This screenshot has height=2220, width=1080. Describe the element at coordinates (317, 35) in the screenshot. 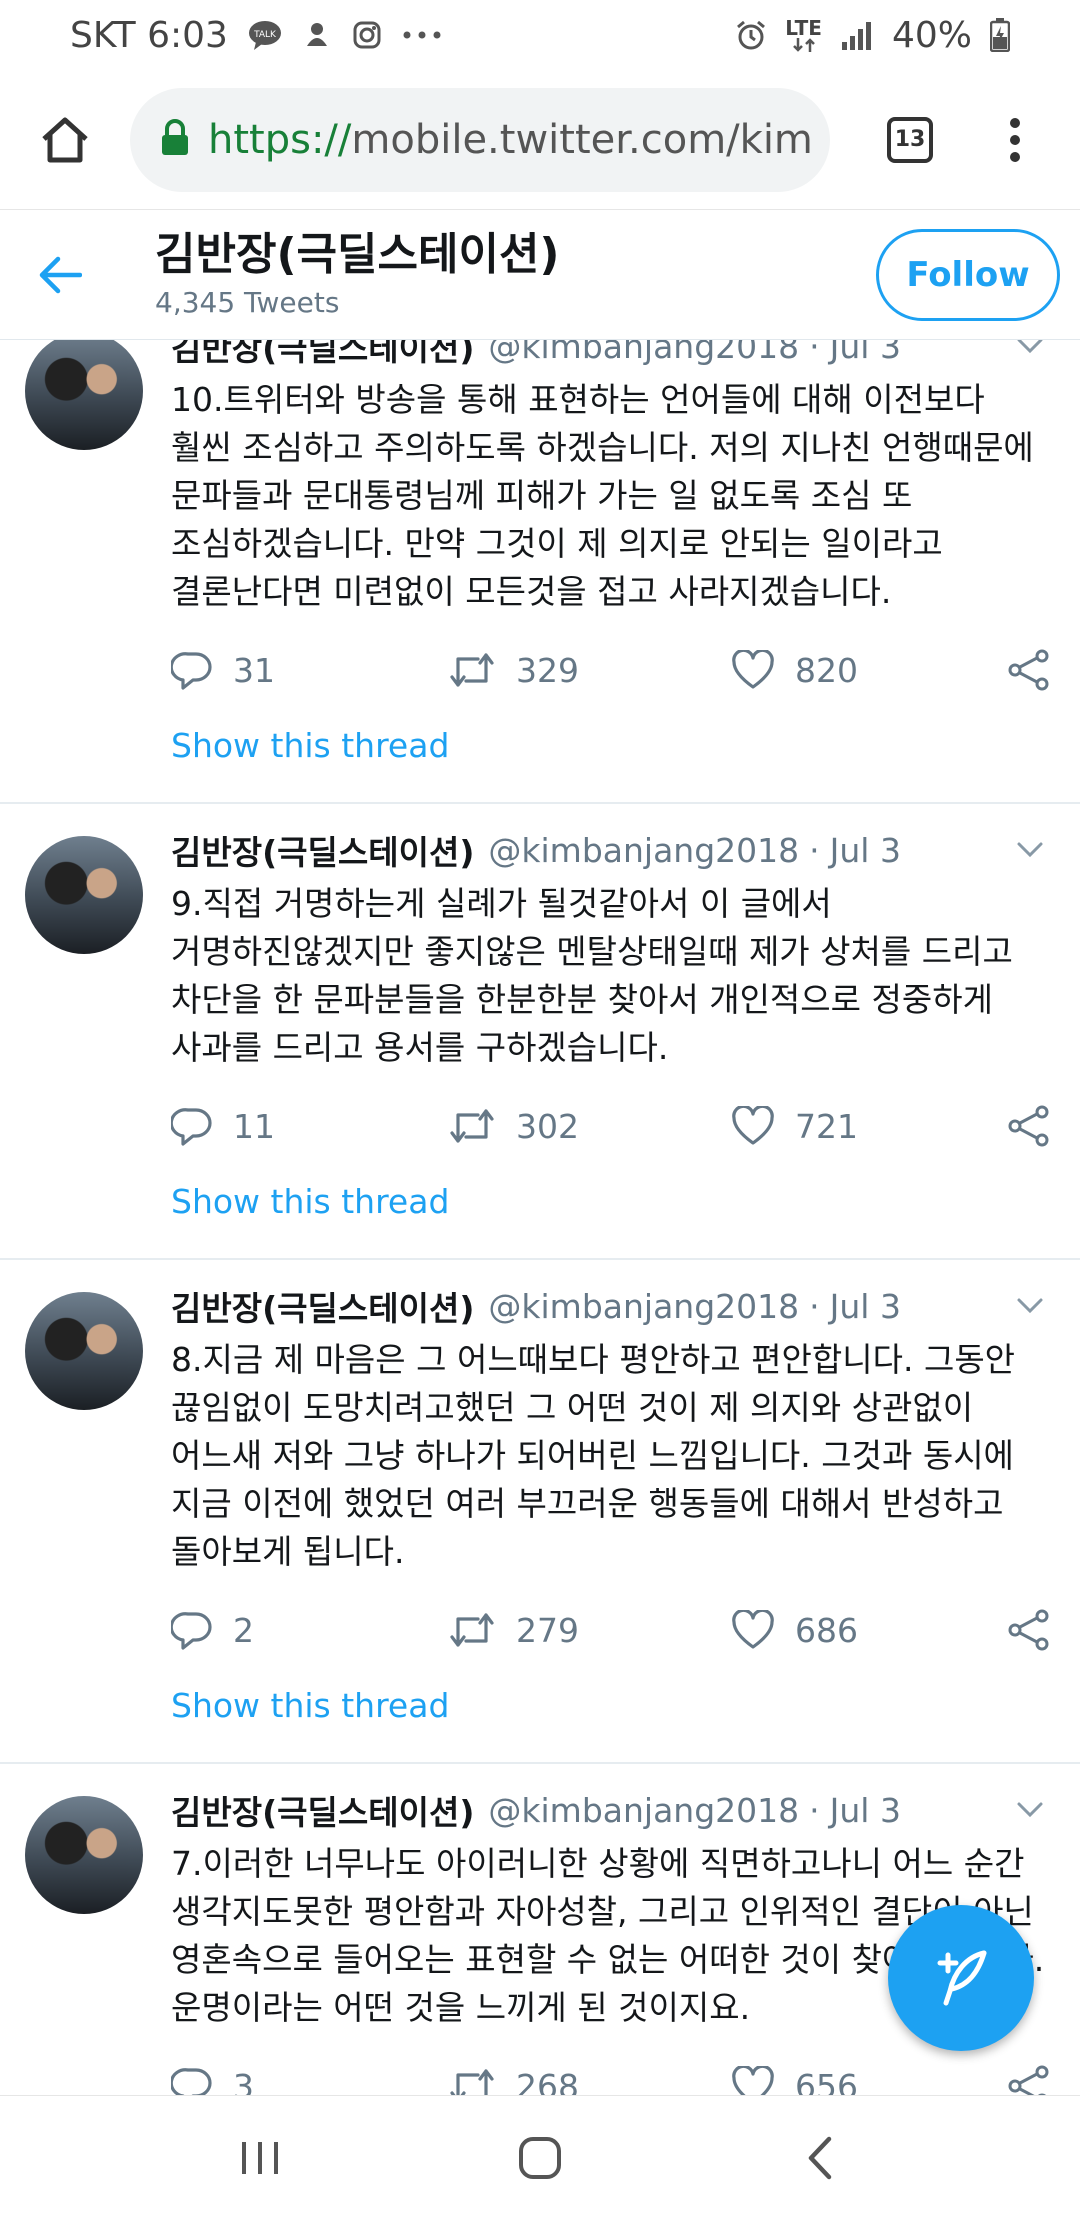

I see `notification-icon` at that location.